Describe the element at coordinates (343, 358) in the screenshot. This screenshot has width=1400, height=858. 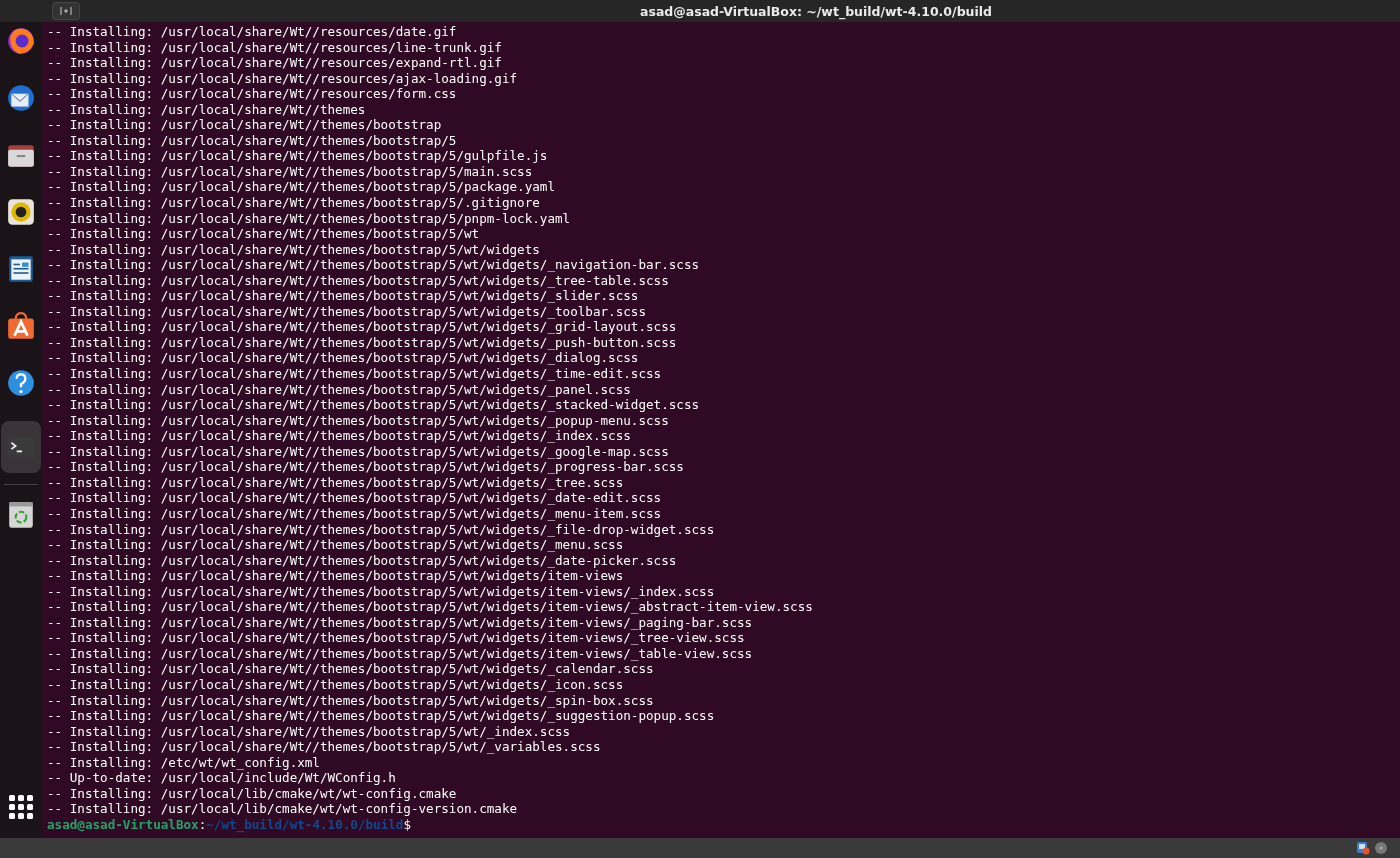
I see `output-line: -- Installing: /usr/local/share/Wt//themes/bootstrap/5/wt/widgets/_dialog.scss` at that location.